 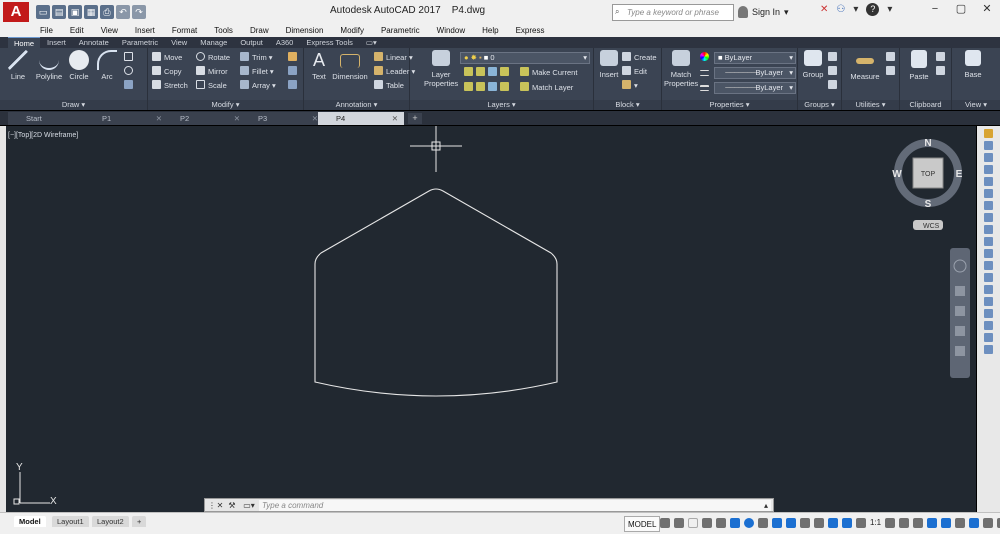 I want to click on workspace-gear-icon, so click(x=890, y=523).